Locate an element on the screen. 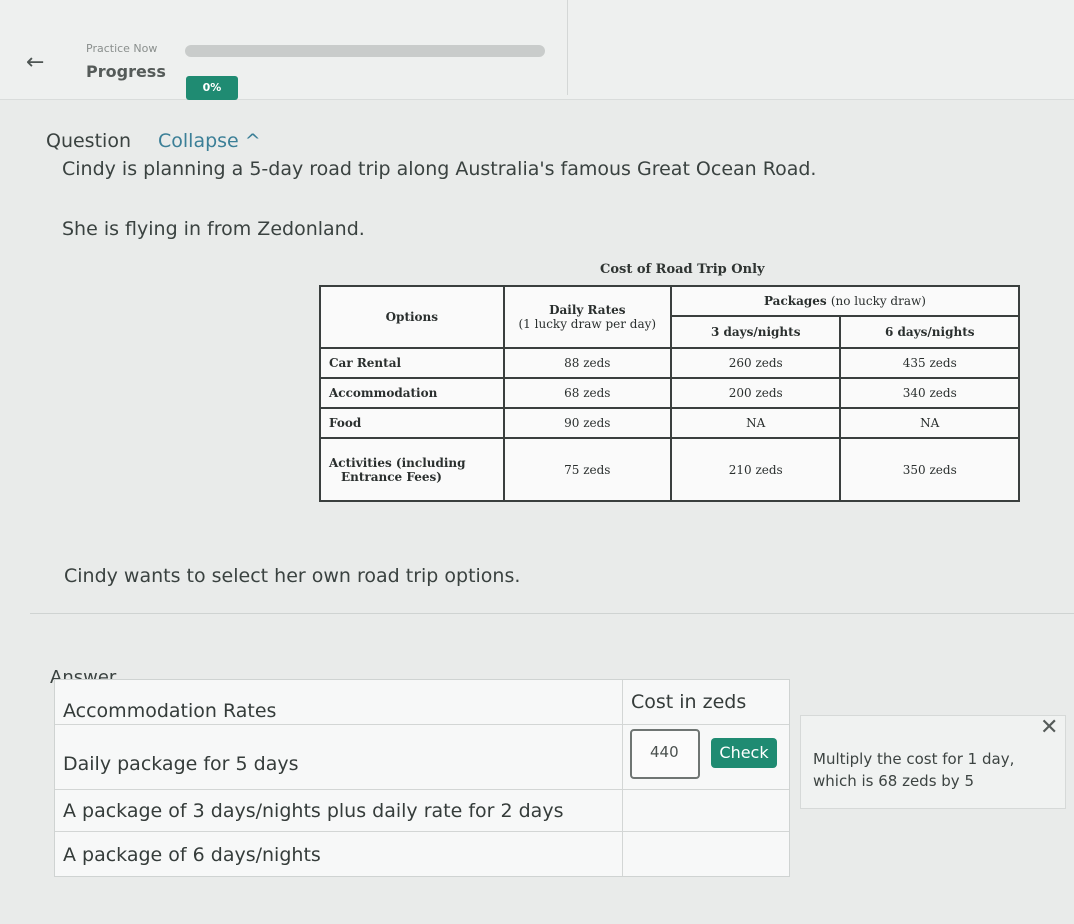 The image size is (1074, 924). header-daily-rates: Daily Rates (1 lucky draw per day) is located at coordinates (587, 317).